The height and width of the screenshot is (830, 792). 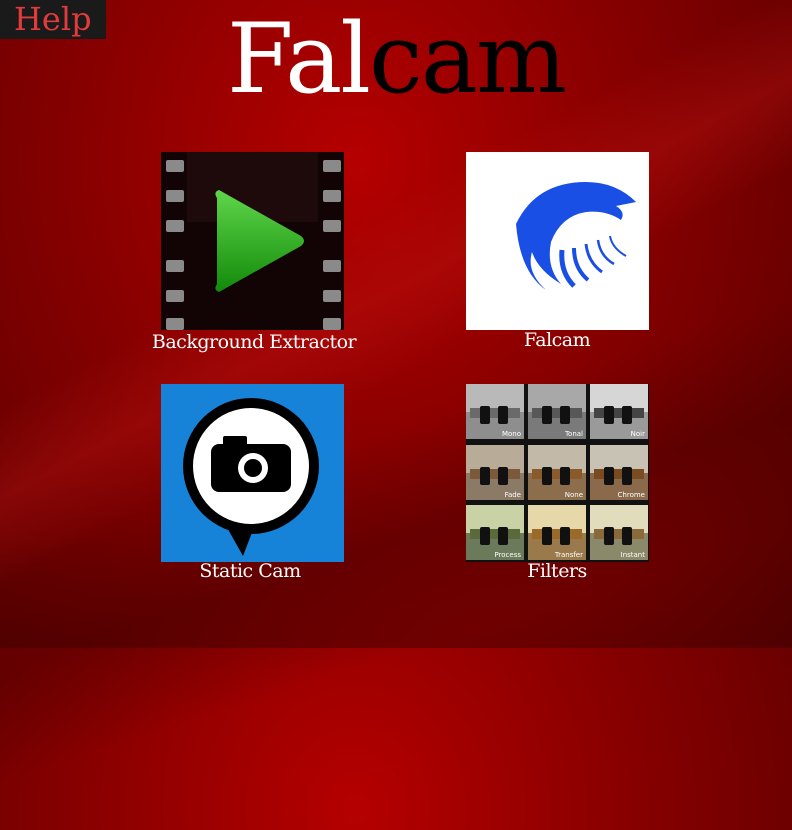 I want to click on falcam-tile, so click(x=557, y=241).